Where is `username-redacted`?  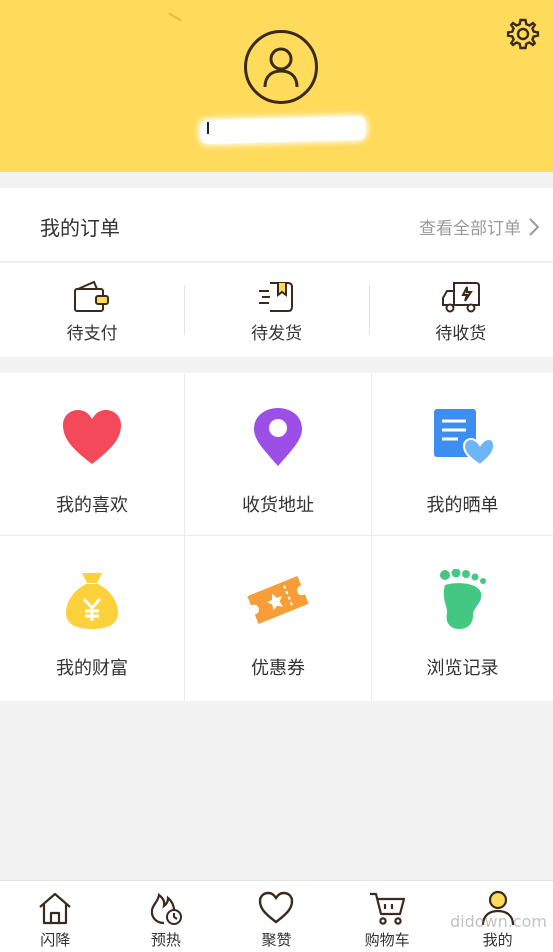
username-redacted is located at coordinates (283, 130).